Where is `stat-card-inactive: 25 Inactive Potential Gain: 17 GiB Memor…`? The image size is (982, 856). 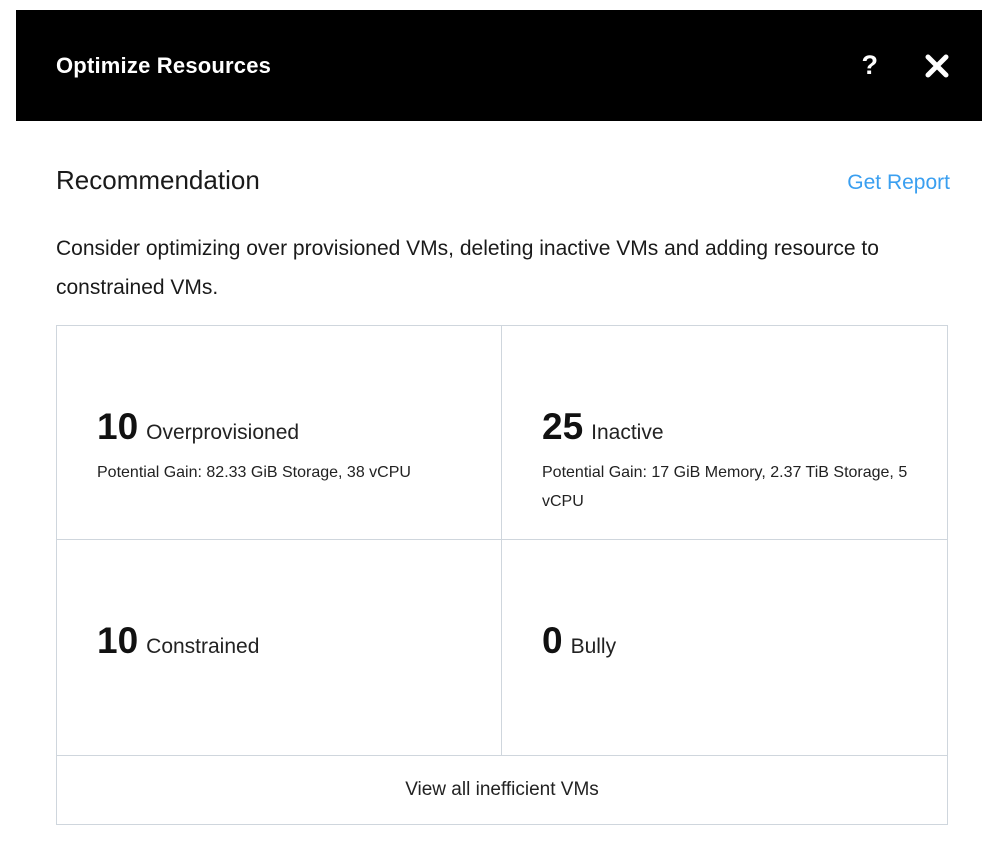
stat-card-inactive: 25 Inactive Potential Gain: 17 GiB Memor… is located at coordinates (724, 433).